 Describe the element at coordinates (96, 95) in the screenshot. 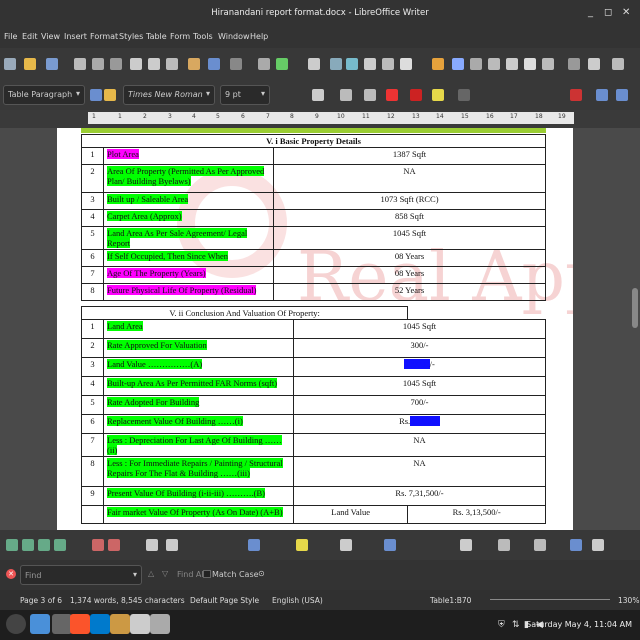

I see `update-style-icon` at that location.